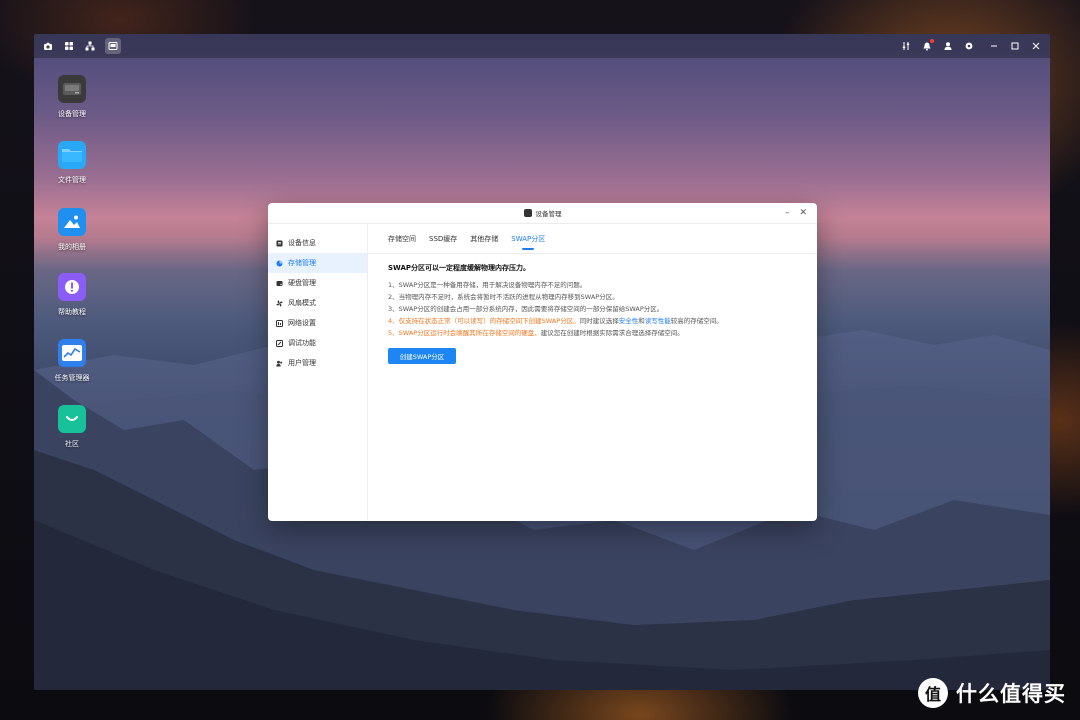 The image size is (1080, 720). What do you see at coordinates (628, 321) in the screenshot?
I see `note-highlight: 安全性` at bounding box center [628, 321].